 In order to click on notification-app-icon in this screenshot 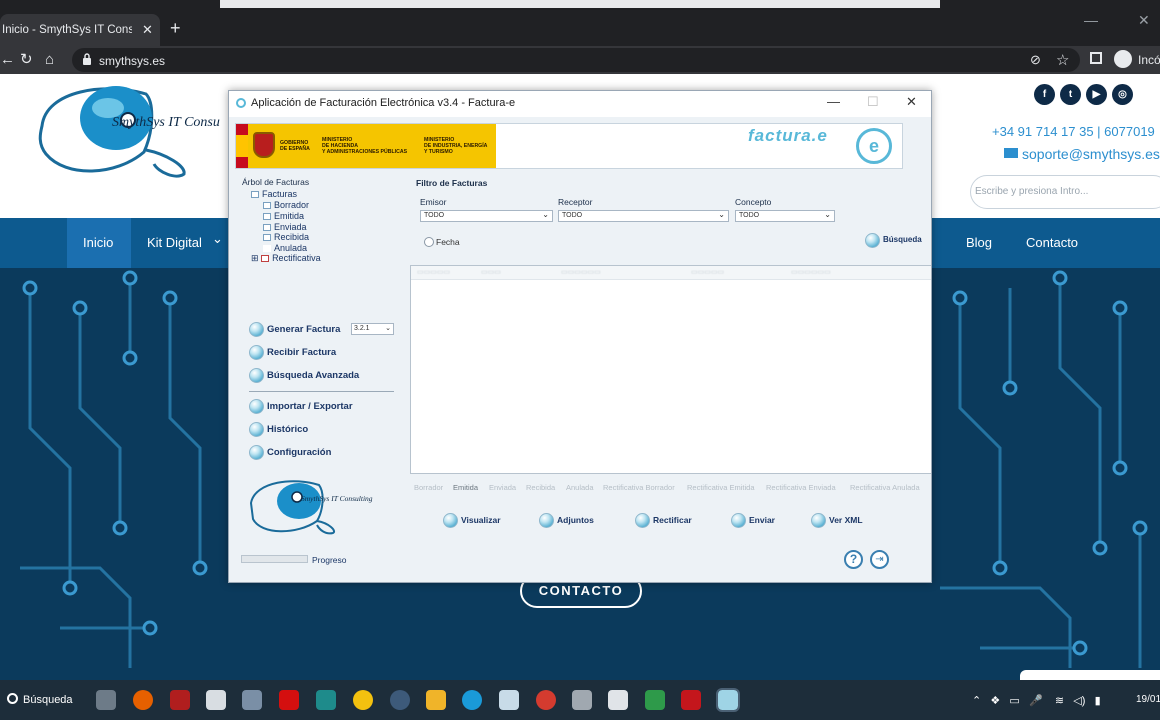, I will do `click(546, 700)`.